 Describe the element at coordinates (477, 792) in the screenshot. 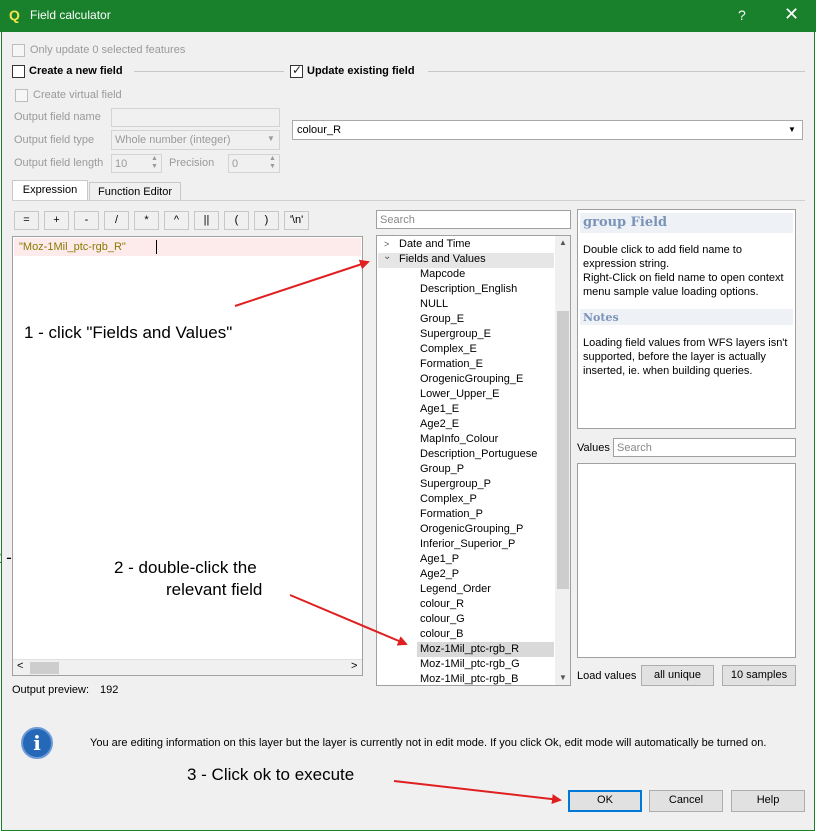

I see `arrow-to-ok` at that location.